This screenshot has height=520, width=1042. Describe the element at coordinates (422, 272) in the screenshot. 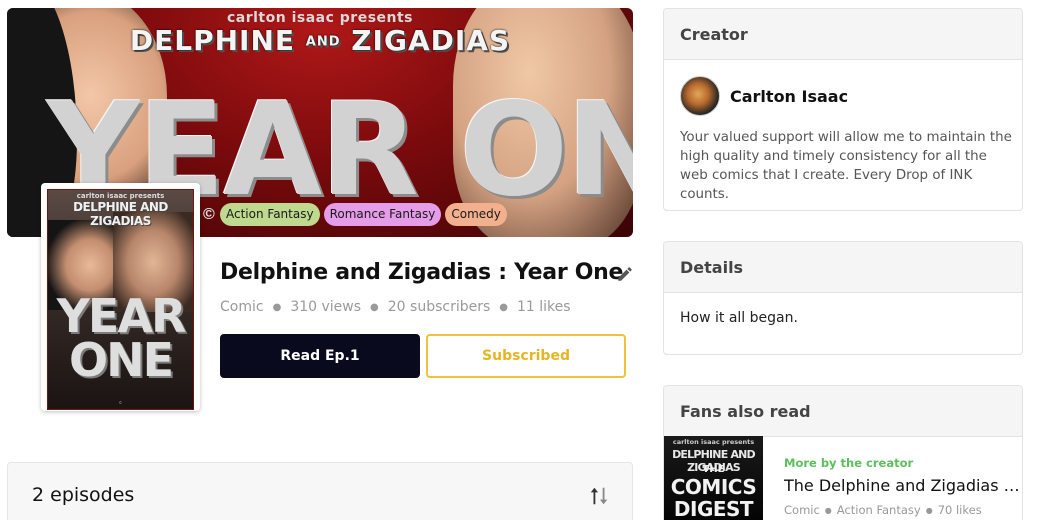

I see `comic-title: Delphine and Zigadias : Year One` at that location.